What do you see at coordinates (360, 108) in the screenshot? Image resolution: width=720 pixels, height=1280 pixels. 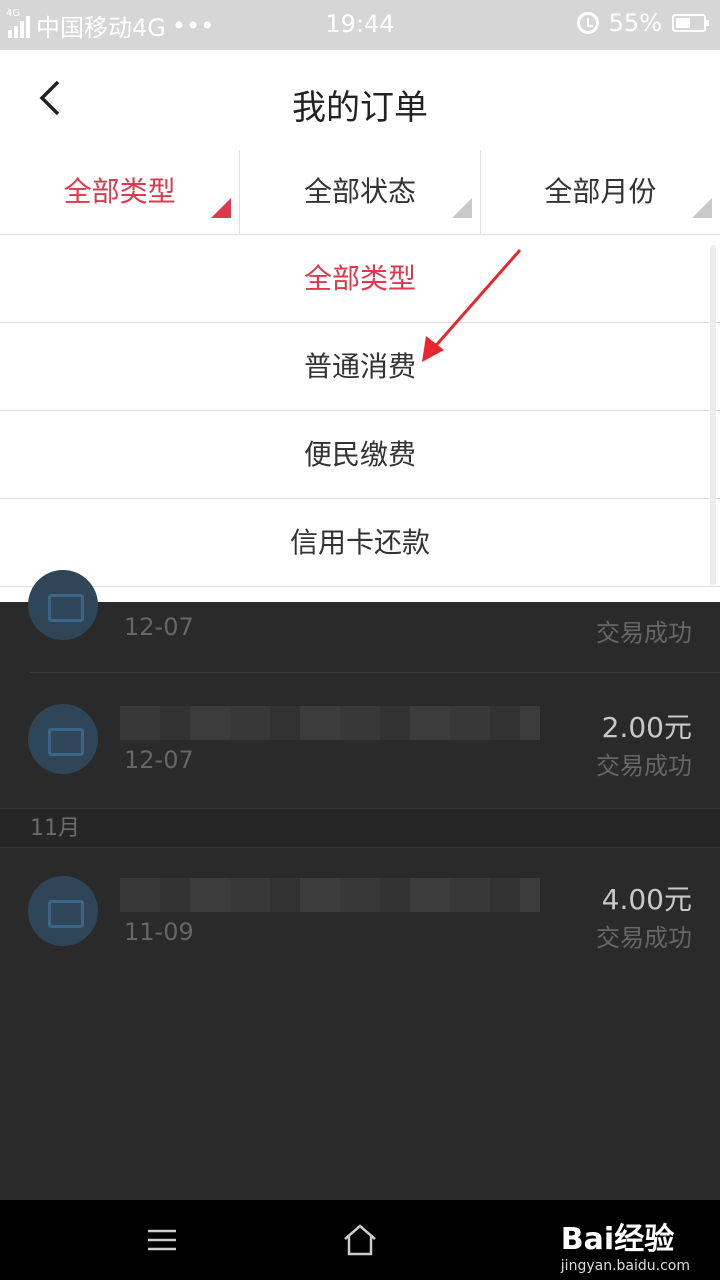 I see `page-title: 我的订单` at bounding box center [360, 108].